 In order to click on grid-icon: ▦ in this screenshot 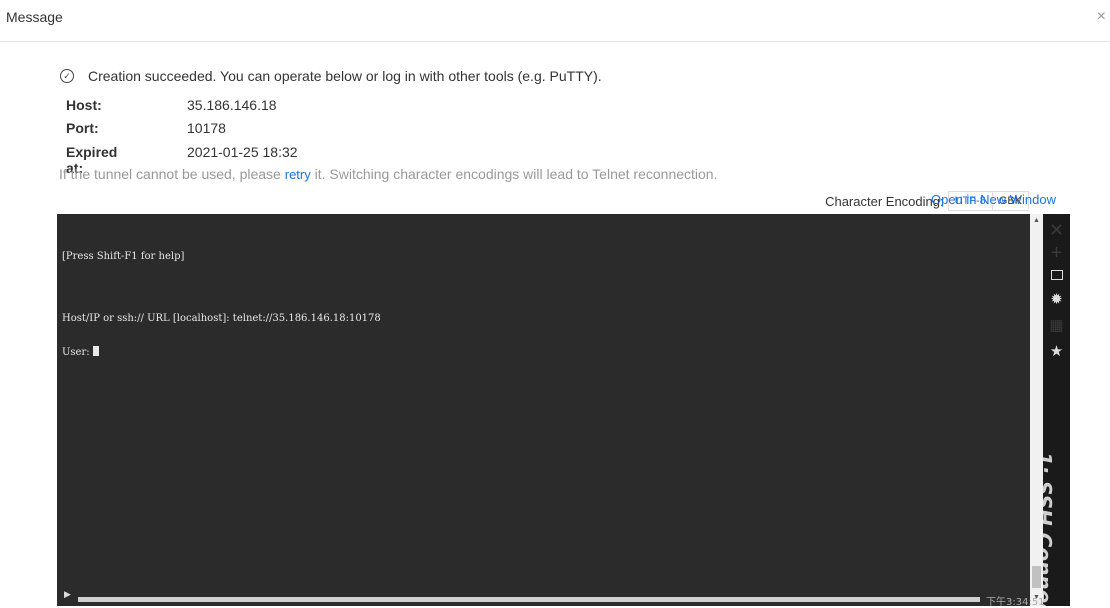, I will do `click(1056, 325)`.